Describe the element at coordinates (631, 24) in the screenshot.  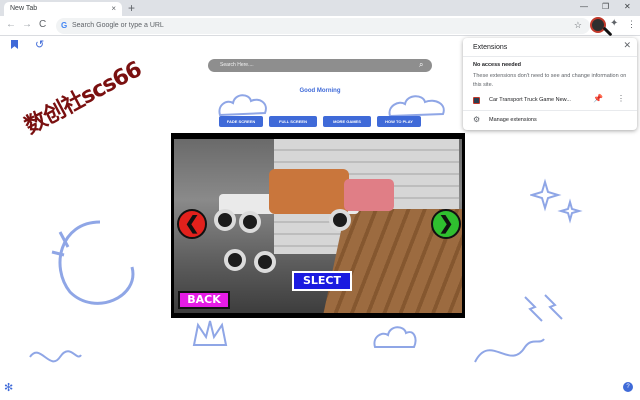
I see `chrome-menu-icon: ⋮` at that location.